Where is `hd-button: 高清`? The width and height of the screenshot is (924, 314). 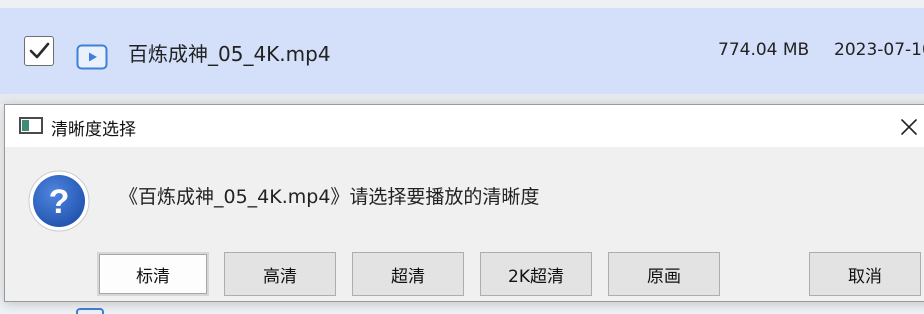
hd-button: 高清 is located at coordinates (280, 274).